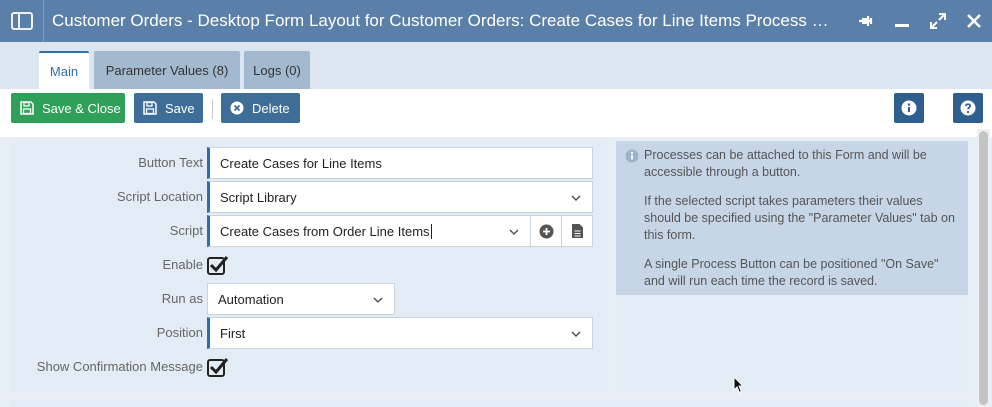  I want to click on text-caret, so click(431, 231).